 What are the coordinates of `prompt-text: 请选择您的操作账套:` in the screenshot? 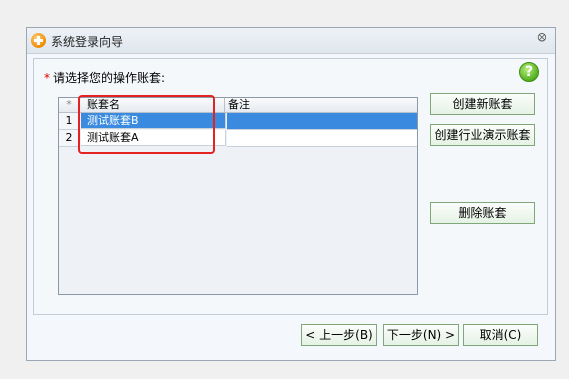 It's located at (109, 78).